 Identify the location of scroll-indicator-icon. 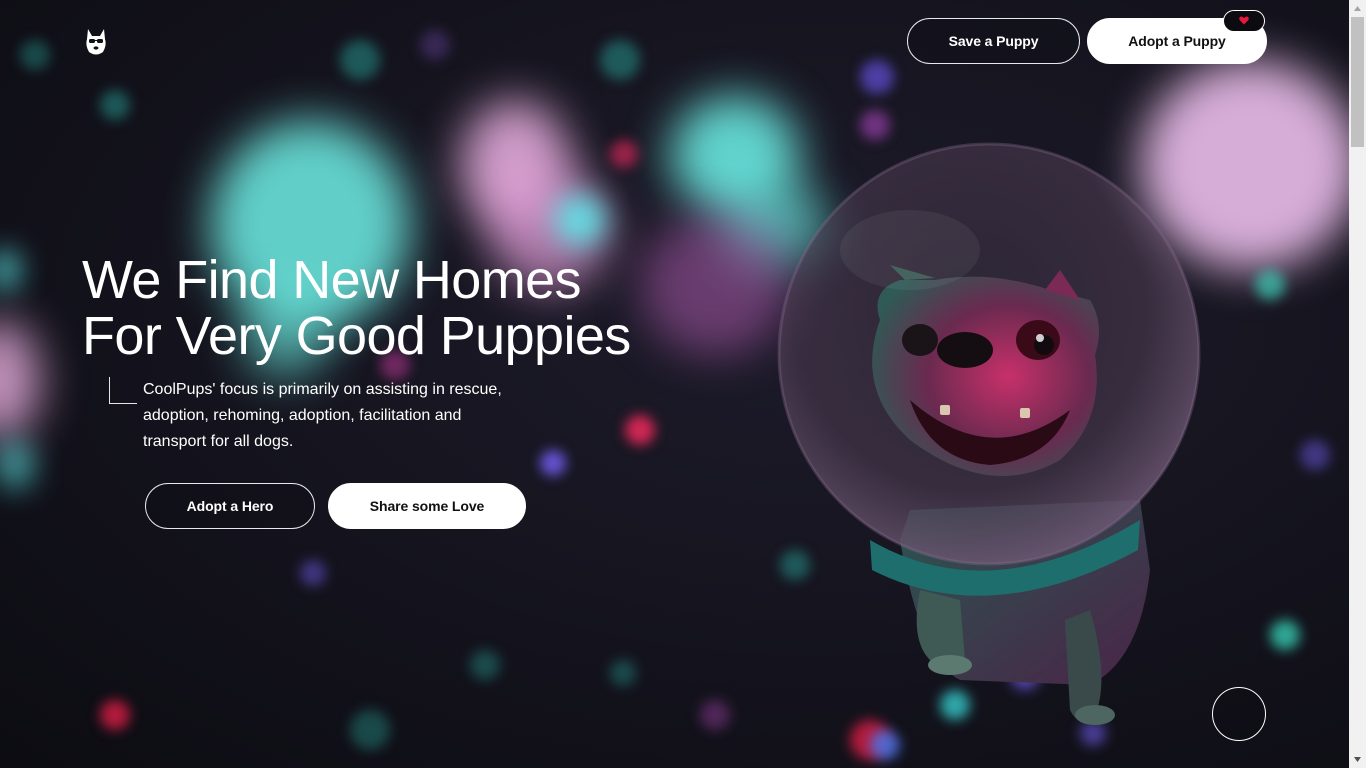
(1239, 714).